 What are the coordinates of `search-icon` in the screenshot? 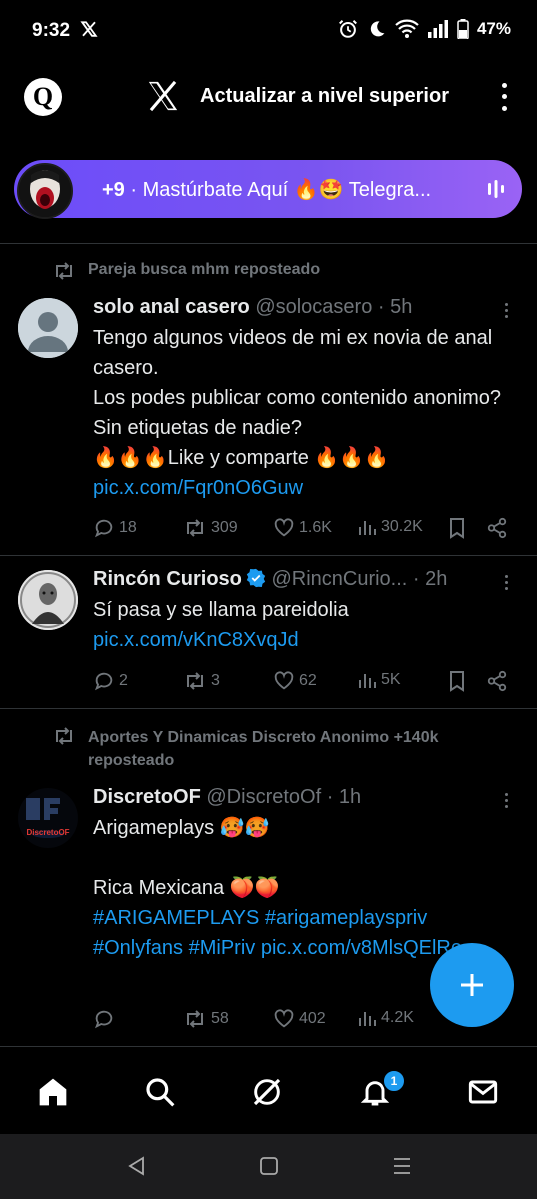 It's located at (160, 1092).